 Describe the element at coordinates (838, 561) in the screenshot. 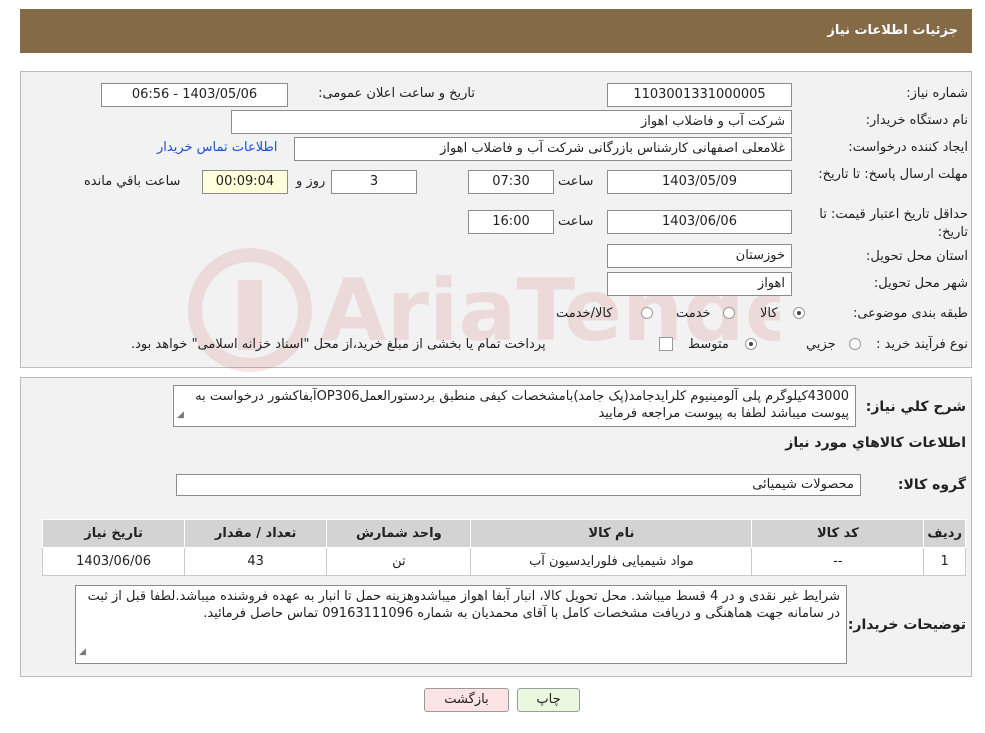

I see `cell-code: --` at that location.